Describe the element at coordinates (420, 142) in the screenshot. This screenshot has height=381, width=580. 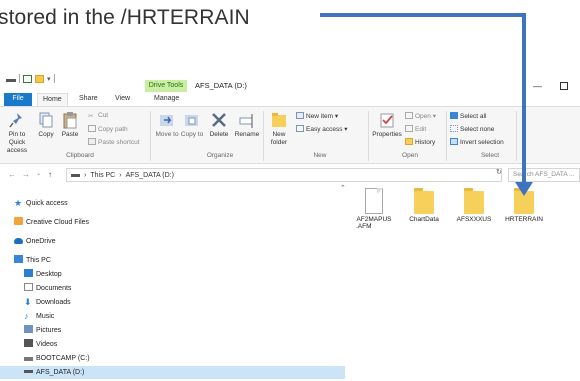
I see `history-button: History` at that location.